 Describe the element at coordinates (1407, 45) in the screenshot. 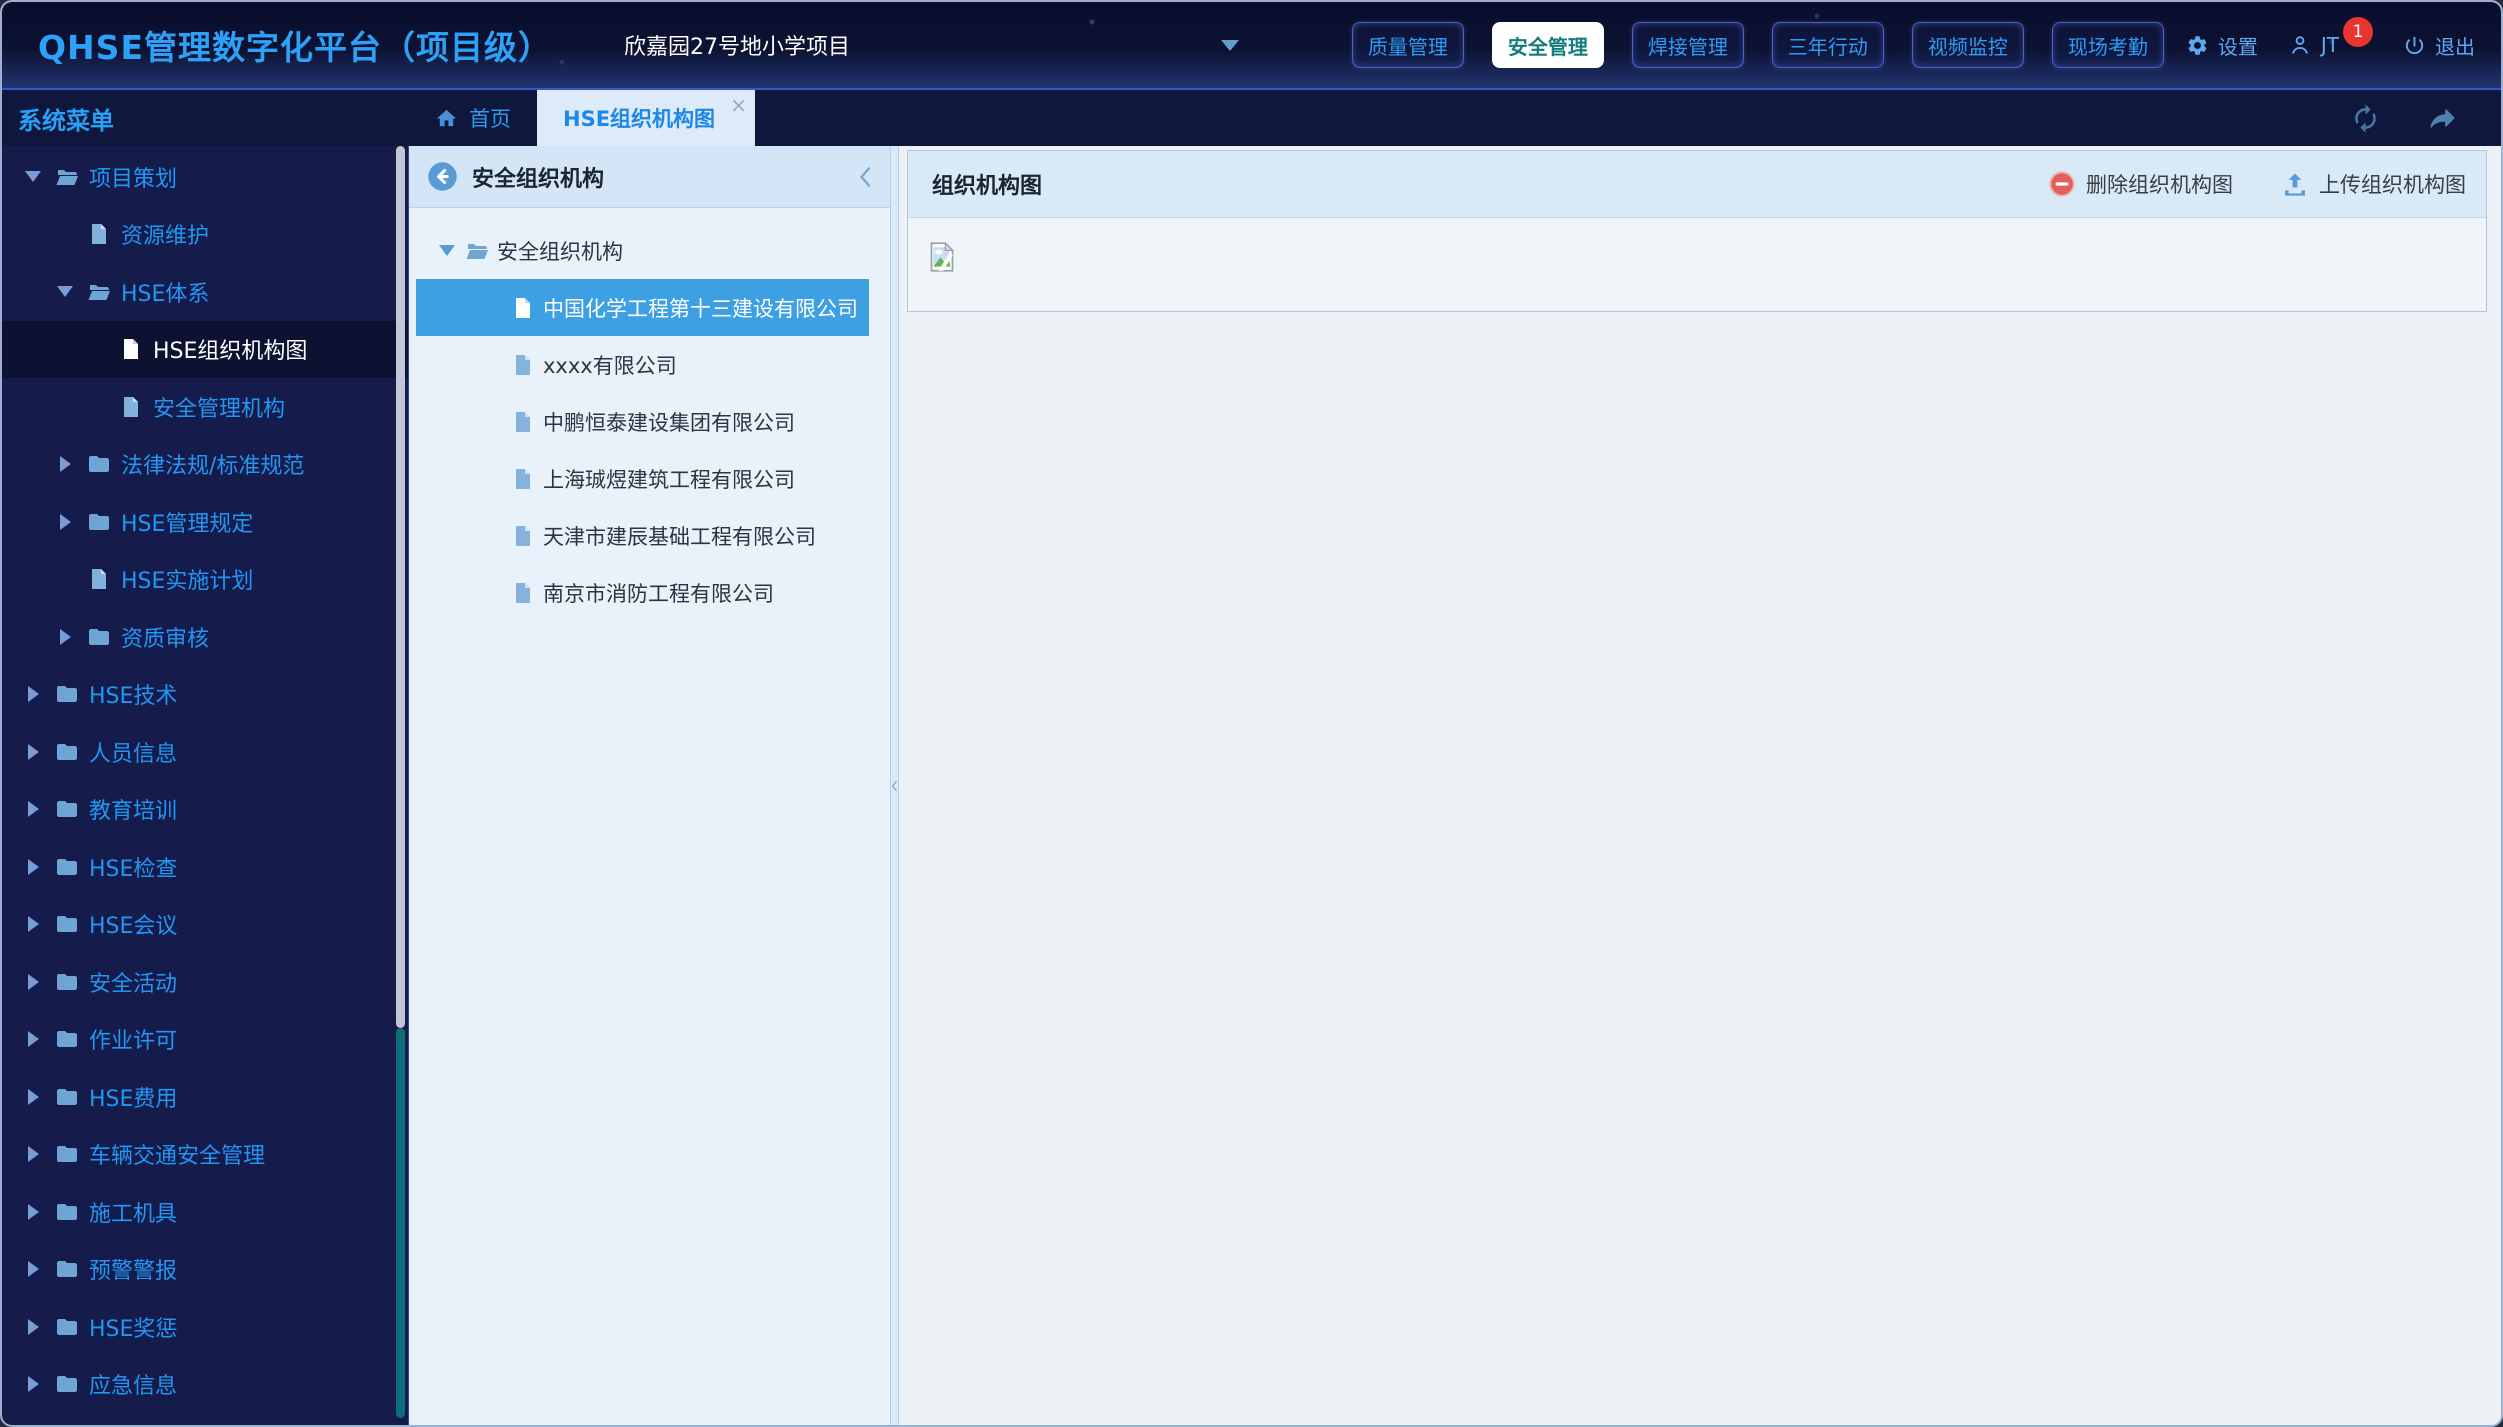

I see `nav-button: 质量管理` at that location.